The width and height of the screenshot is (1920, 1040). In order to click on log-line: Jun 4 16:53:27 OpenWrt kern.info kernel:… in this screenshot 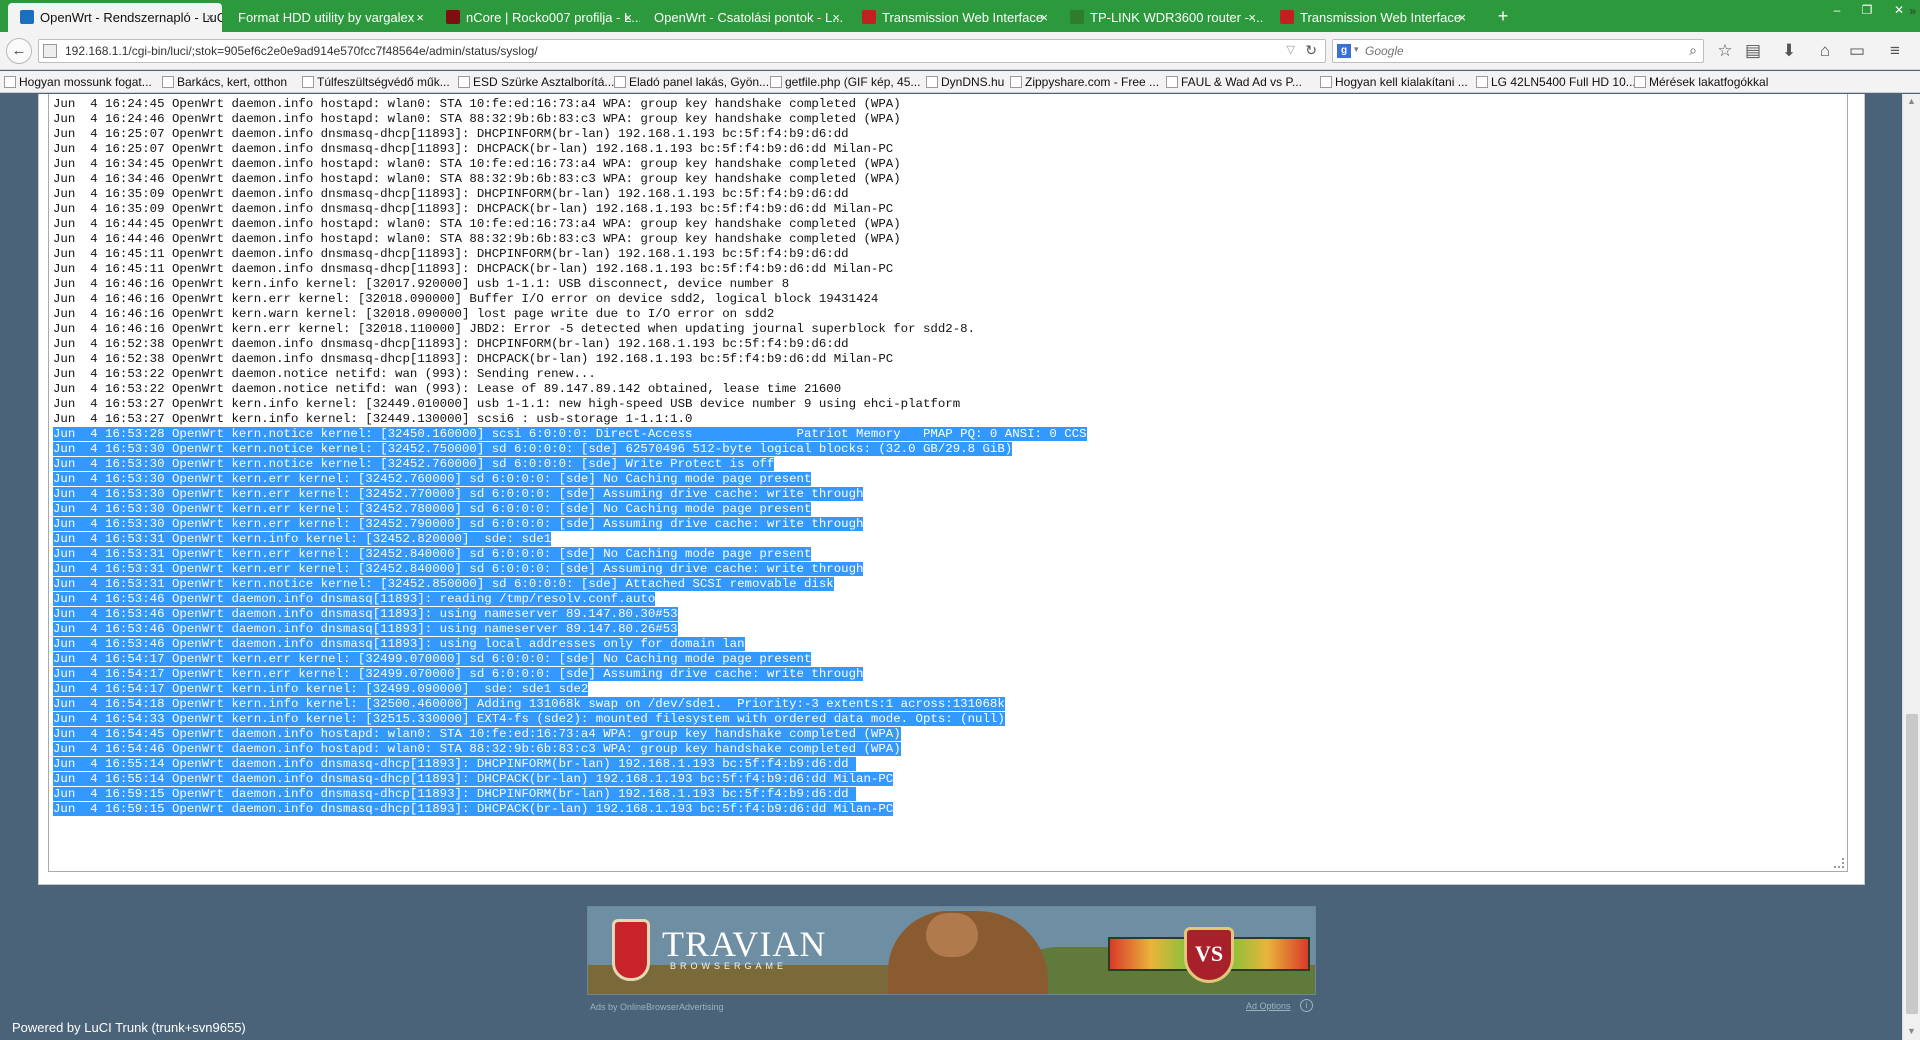, I will do `click(950, 404)`.